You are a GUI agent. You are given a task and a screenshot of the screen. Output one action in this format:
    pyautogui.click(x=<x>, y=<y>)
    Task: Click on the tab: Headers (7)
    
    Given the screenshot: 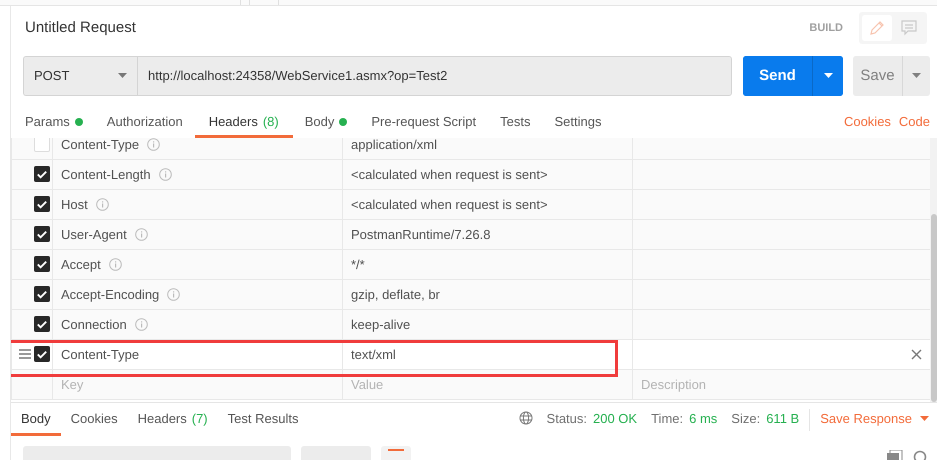 What is the action you would take?
    pyautogui.click(x=173, y=419)
    